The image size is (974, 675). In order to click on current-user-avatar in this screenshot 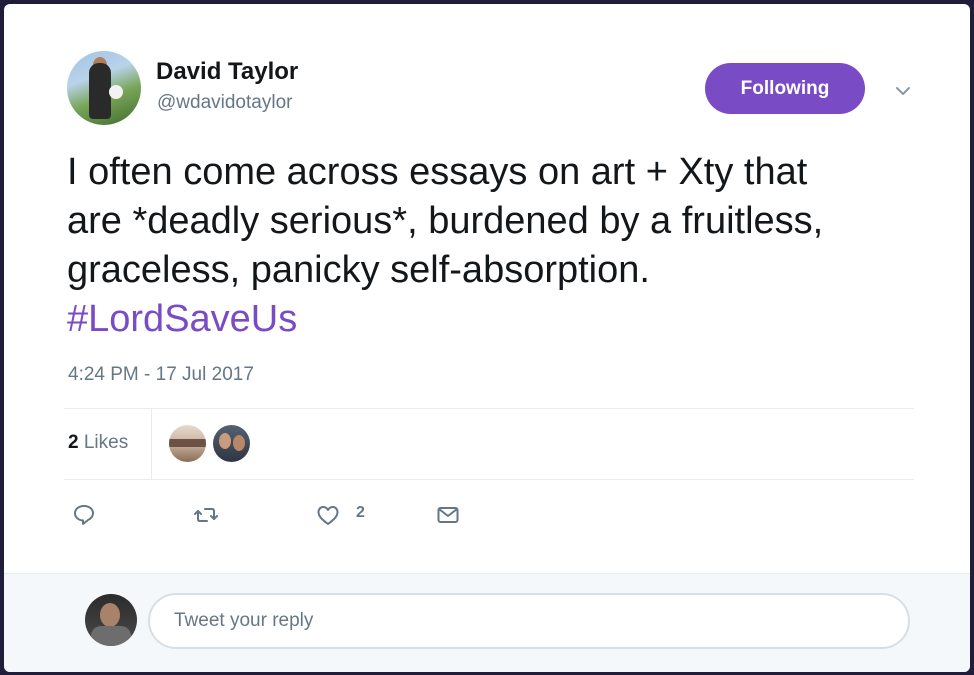, I will do `click(111, 620)`.